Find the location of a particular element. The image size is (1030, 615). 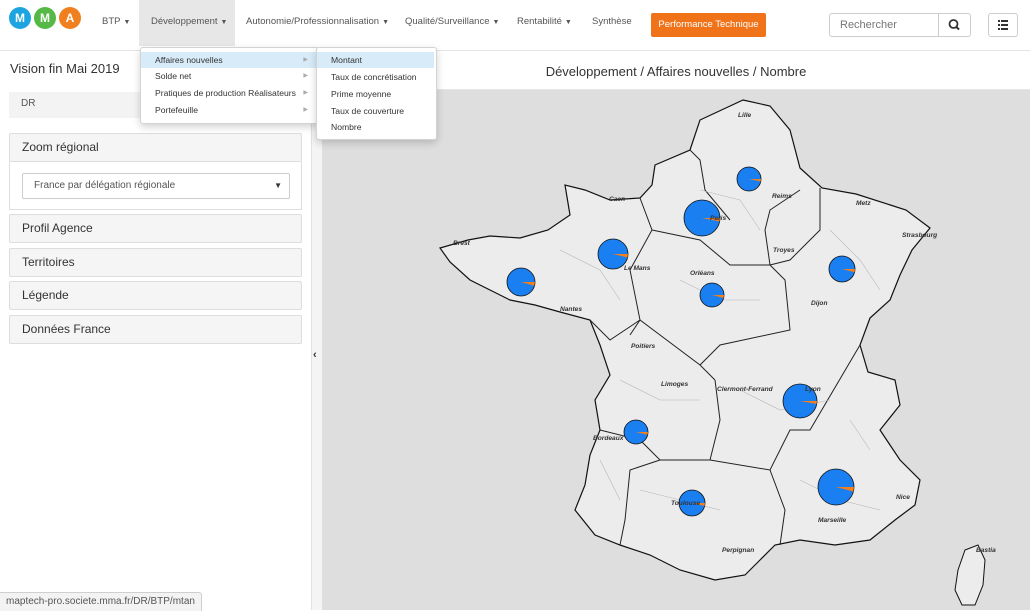

submenu-item-taux-couverture: Taux de couverture is located at coordinates (375, 111).